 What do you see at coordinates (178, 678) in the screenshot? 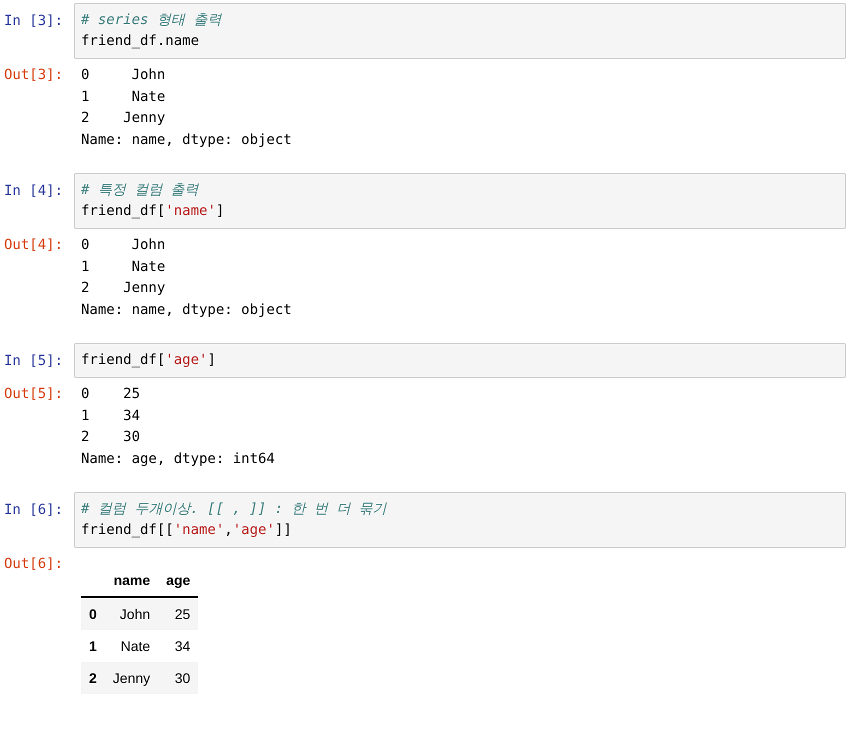
I see `table-cell: 30` at bounding box center [178, 678].